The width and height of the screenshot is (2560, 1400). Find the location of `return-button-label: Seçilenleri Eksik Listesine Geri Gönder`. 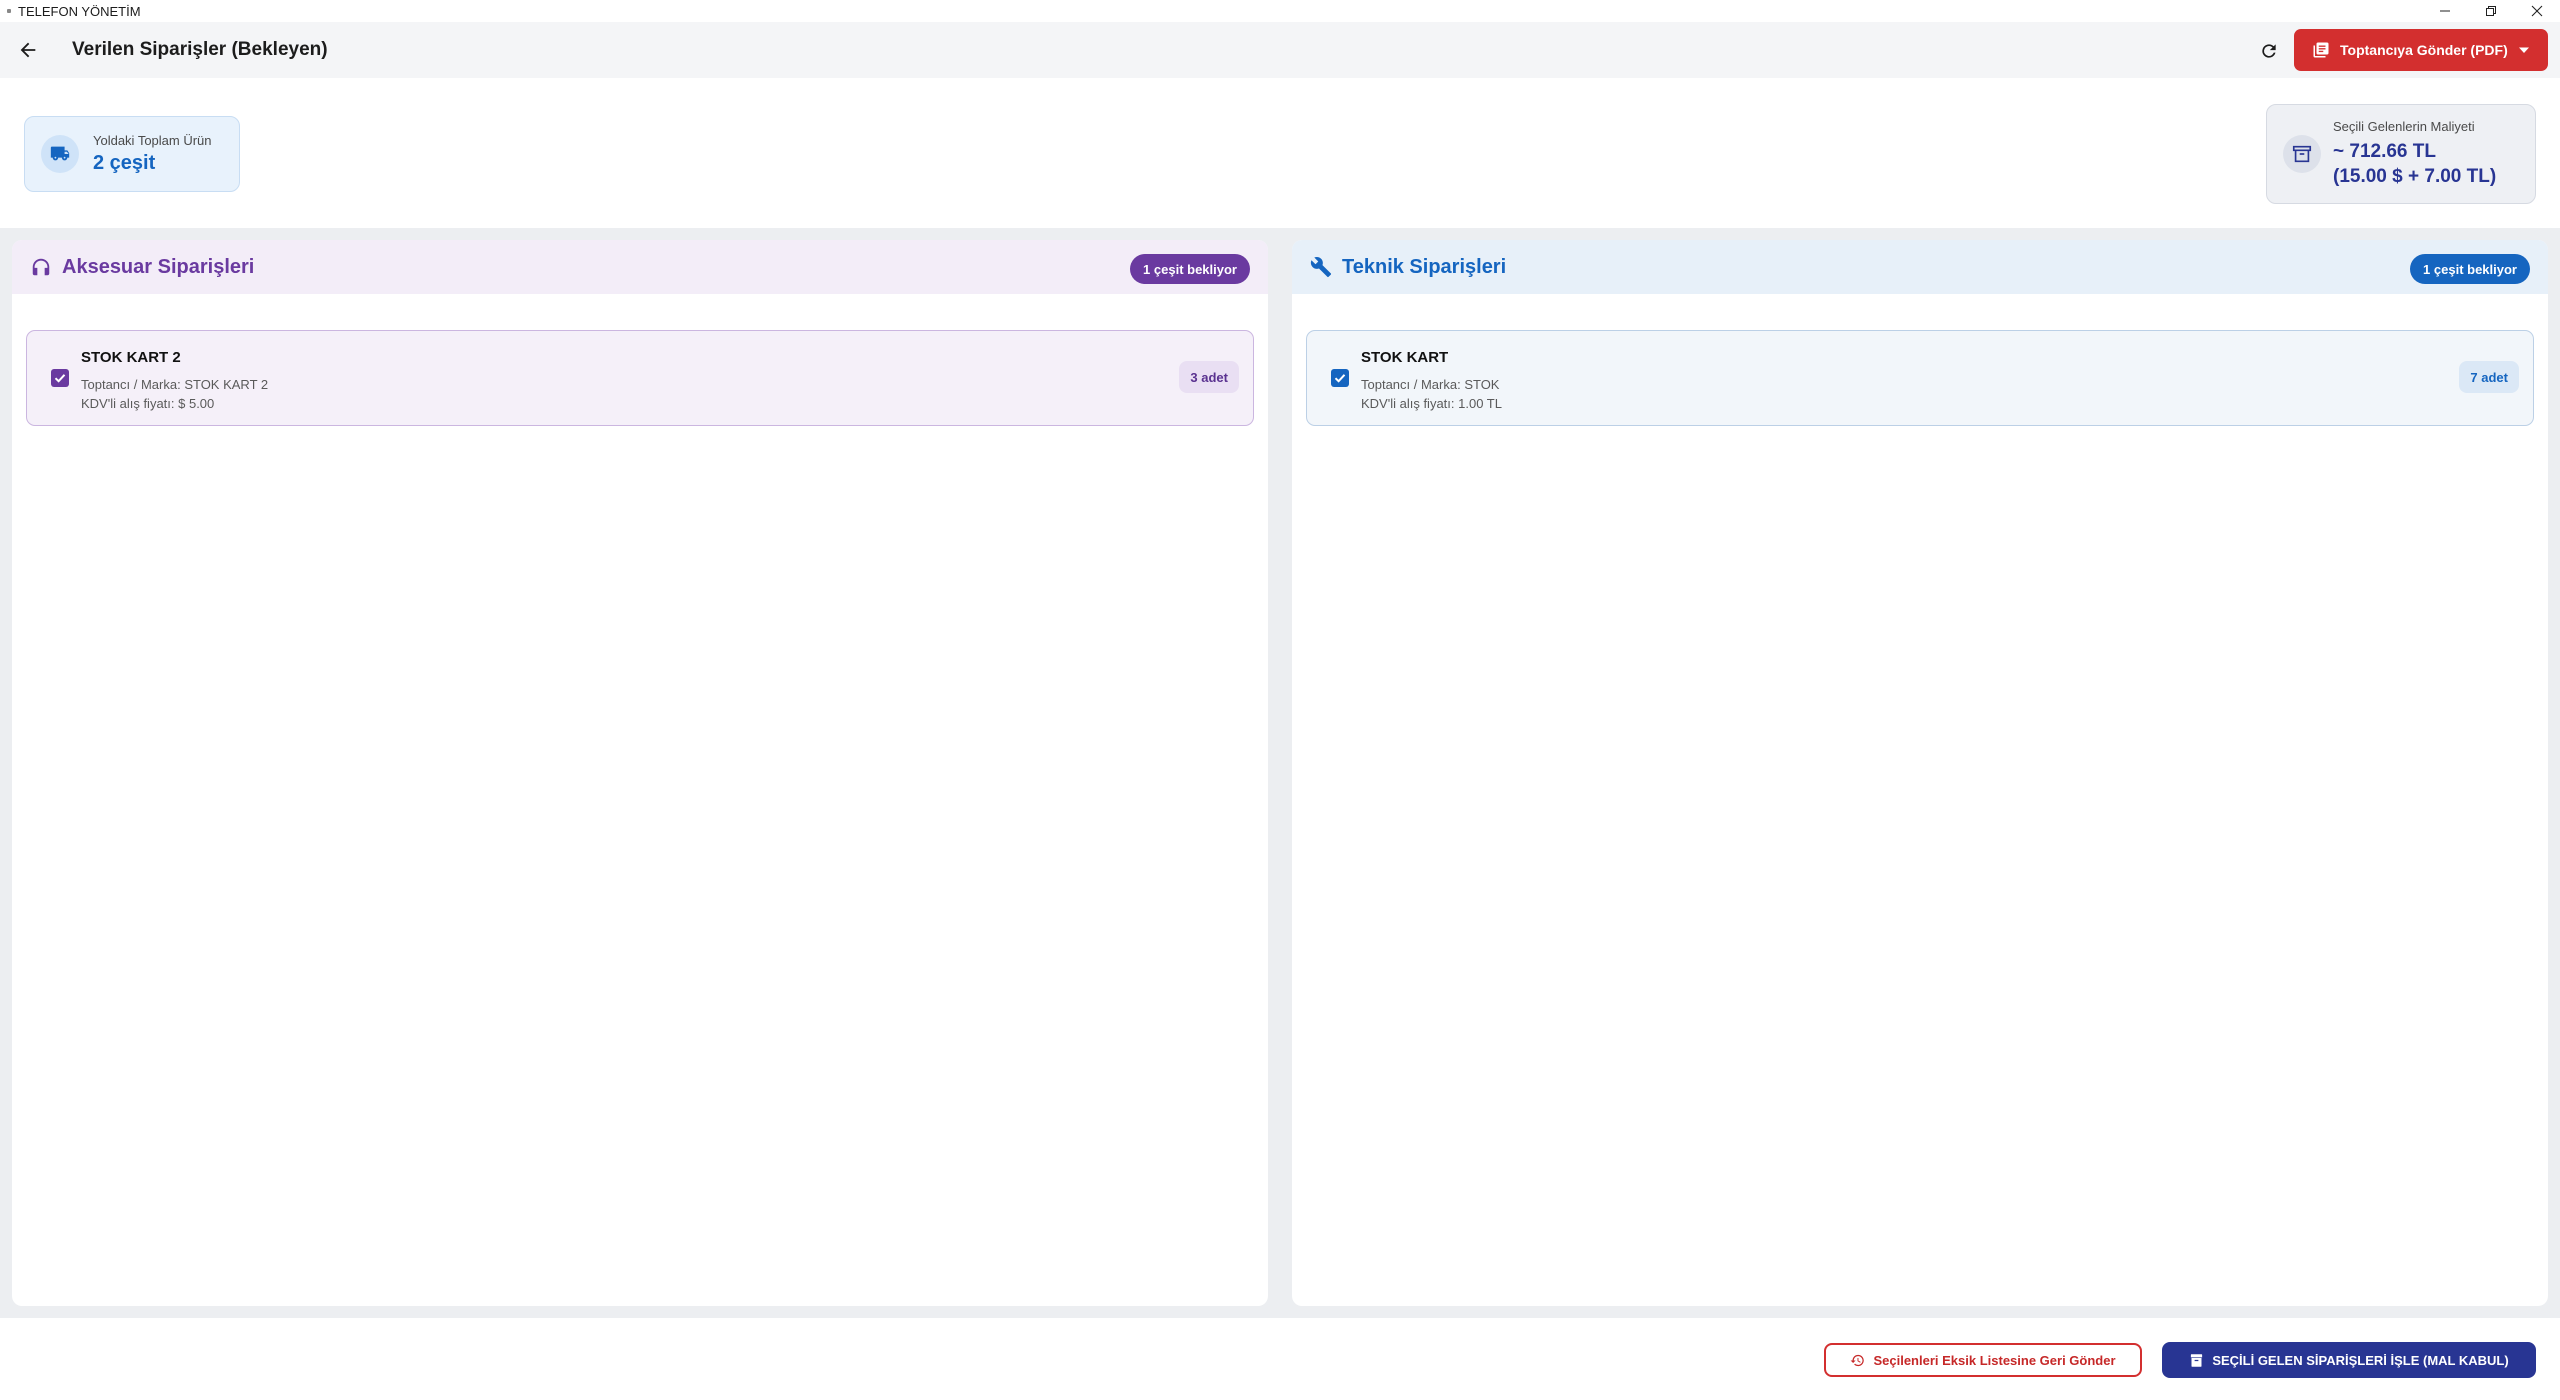

return-button-label: Seçilenleri Eksik Listesine Geri Gönder is located at coordinates (1994, 1360).